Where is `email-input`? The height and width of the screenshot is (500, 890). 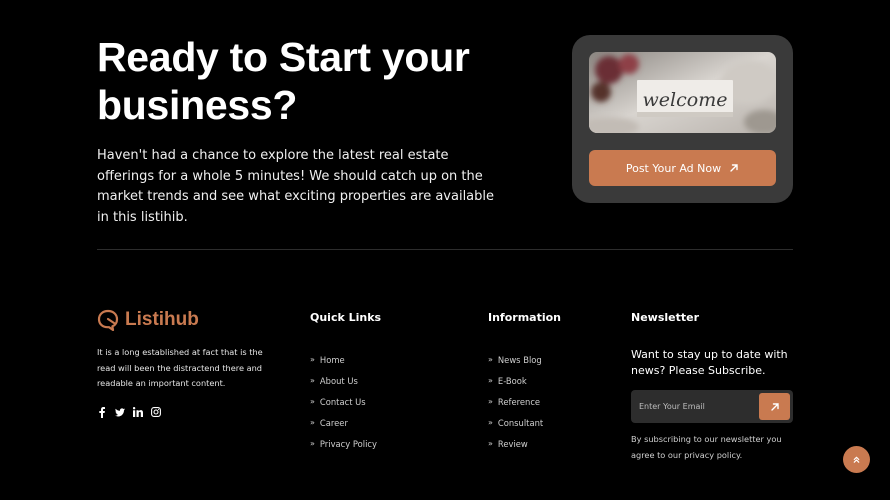 email-input is located at coordinates (694, 406).